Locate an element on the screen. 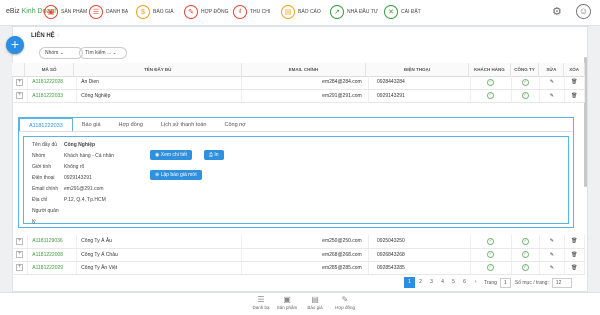 The height and width of the screenshot is (315, 600). field-label: Điện thoại is located at coordinates (43, 178).